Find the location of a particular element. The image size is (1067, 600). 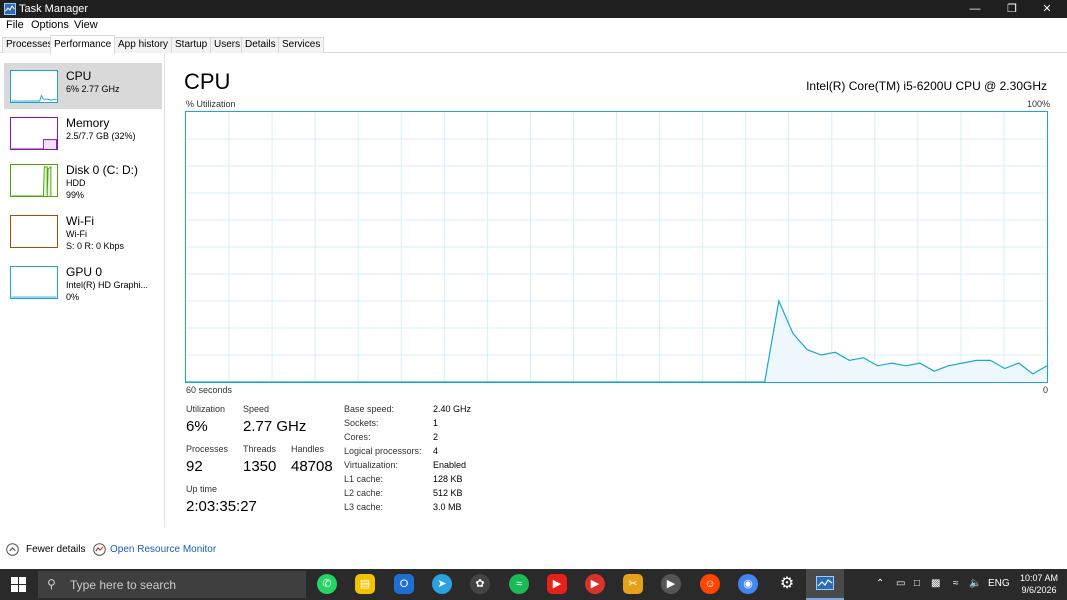

sidebar-item-gpu: GPU 0 Intel(R) HD Graphi... 0% is located at coordinates (83, 282).